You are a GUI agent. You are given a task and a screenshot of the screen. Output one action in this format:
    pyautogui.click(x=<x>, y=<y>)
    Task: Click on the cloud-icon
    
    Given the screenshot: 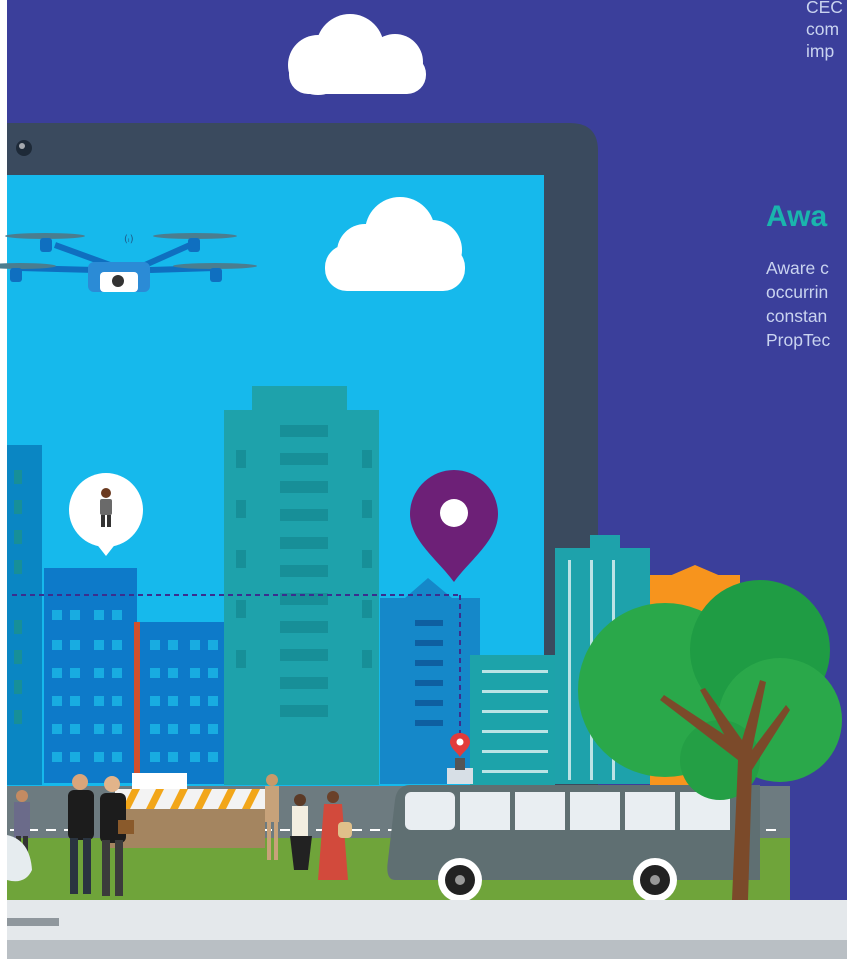 What is the action you would take?
    pyautogui.click(x=357, y=54)
    